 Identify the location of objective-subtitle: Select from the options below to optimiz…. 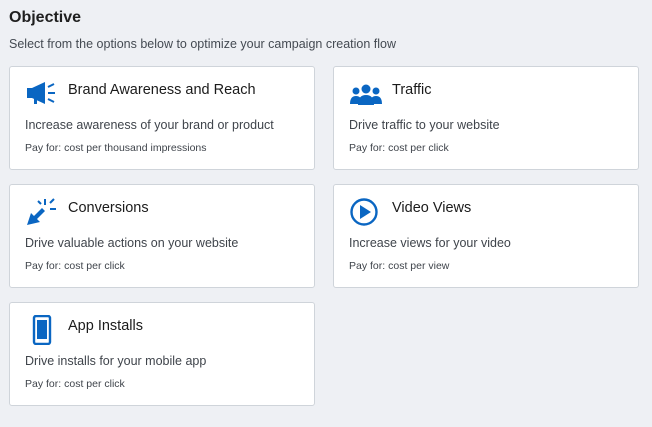
(202, 44).